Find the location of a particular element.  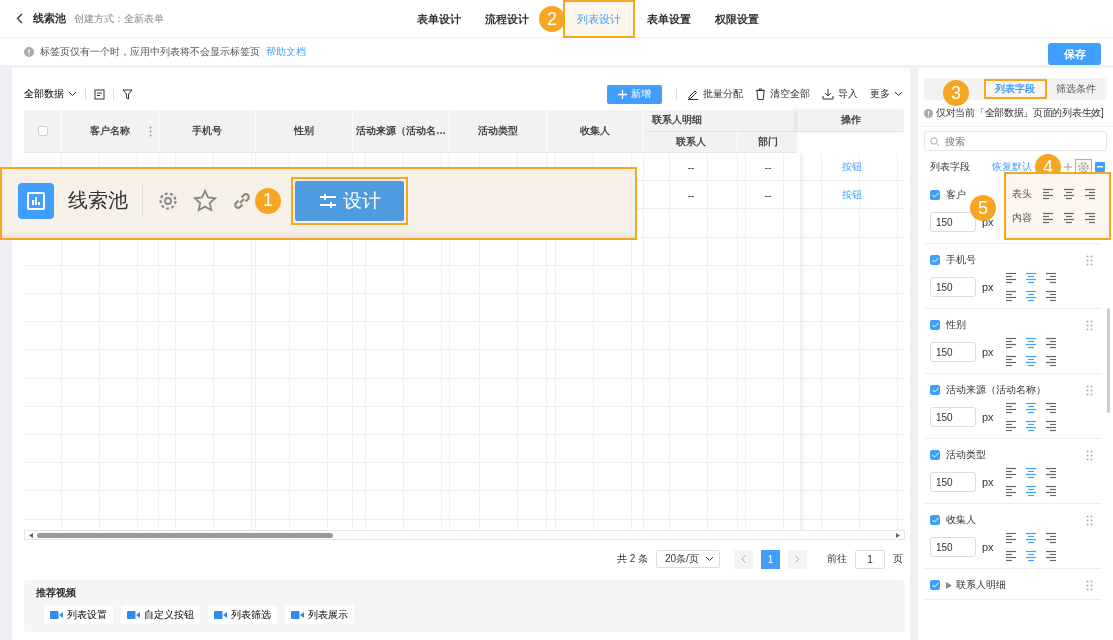

collapse-icon is located at coordinates (1100, 167).